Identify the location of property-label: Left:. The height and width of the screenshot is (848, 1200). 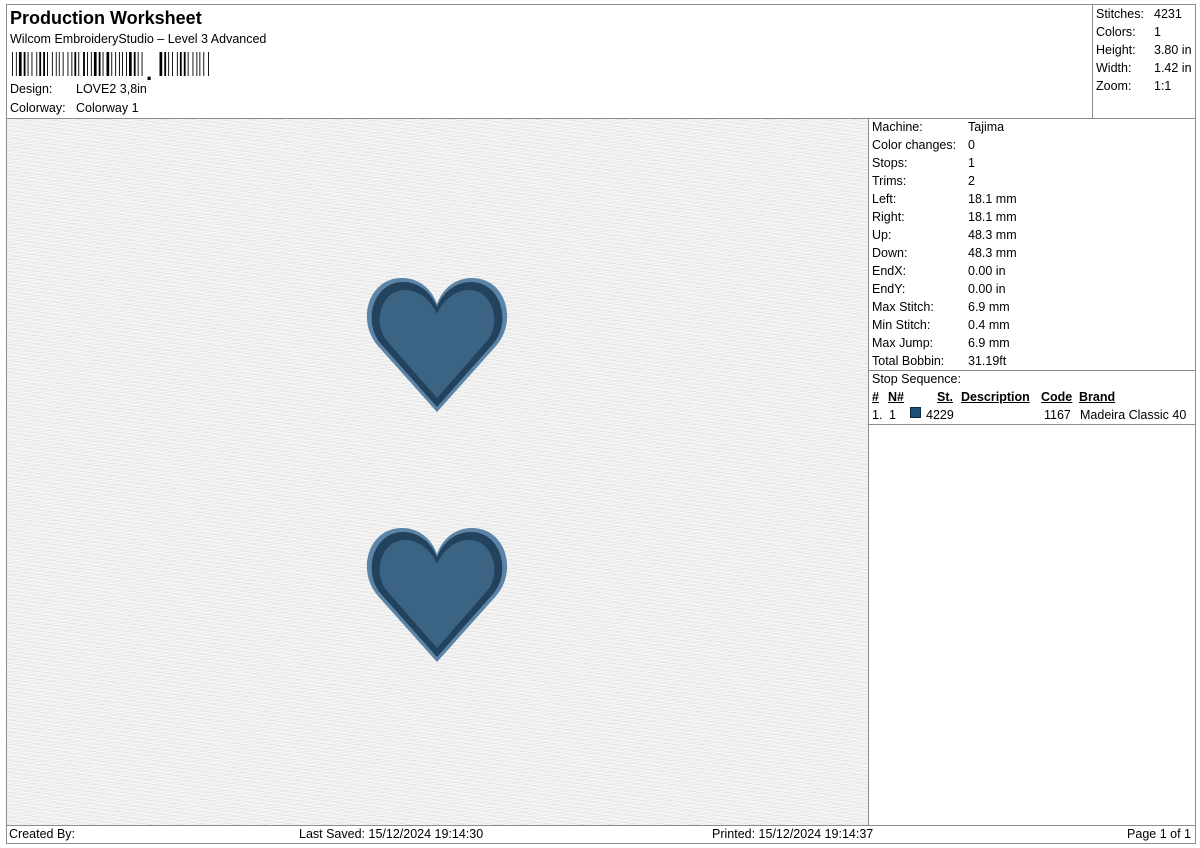
(884, 199).